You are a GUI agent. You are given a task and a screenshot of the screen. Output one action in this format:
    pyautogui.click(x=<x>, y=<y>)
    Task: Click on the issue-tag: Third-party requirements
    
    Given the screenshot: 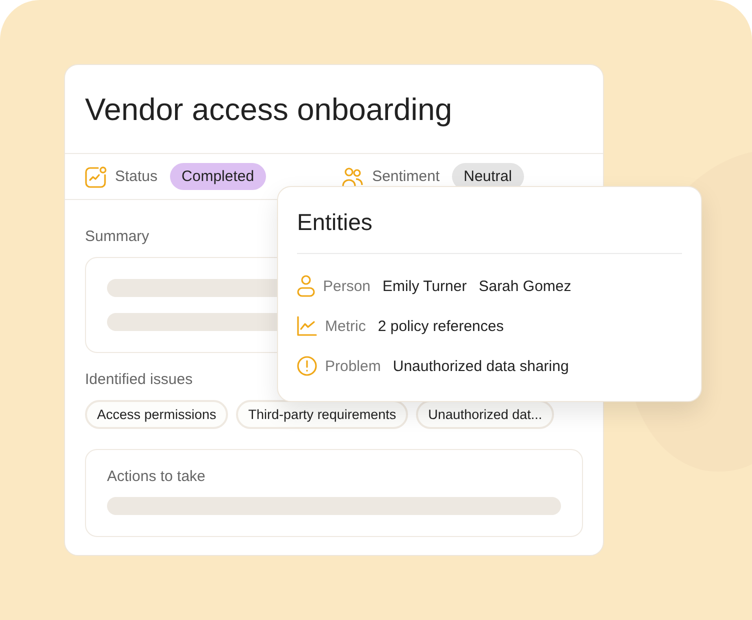 What is the action you would take?
    pyautogui.click(x=322, y=414)
    